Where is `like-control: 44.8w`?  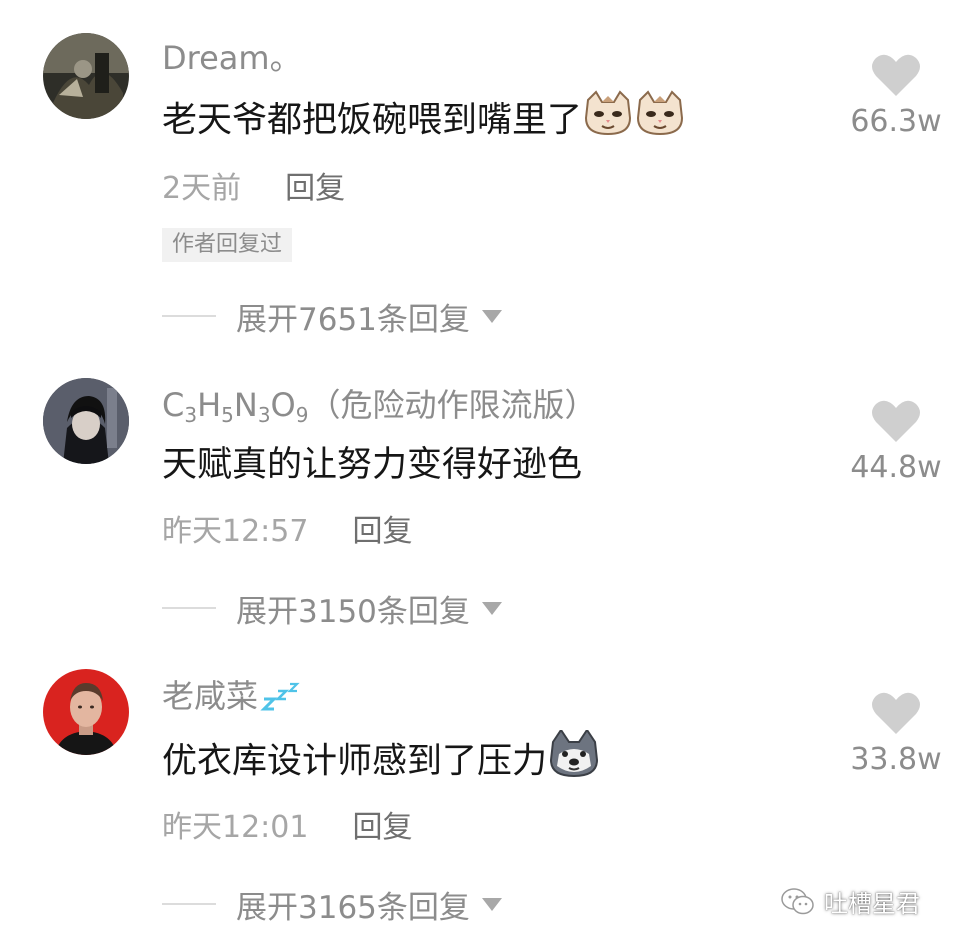 like-control: 44.8w is located at coordinates (896, 441).